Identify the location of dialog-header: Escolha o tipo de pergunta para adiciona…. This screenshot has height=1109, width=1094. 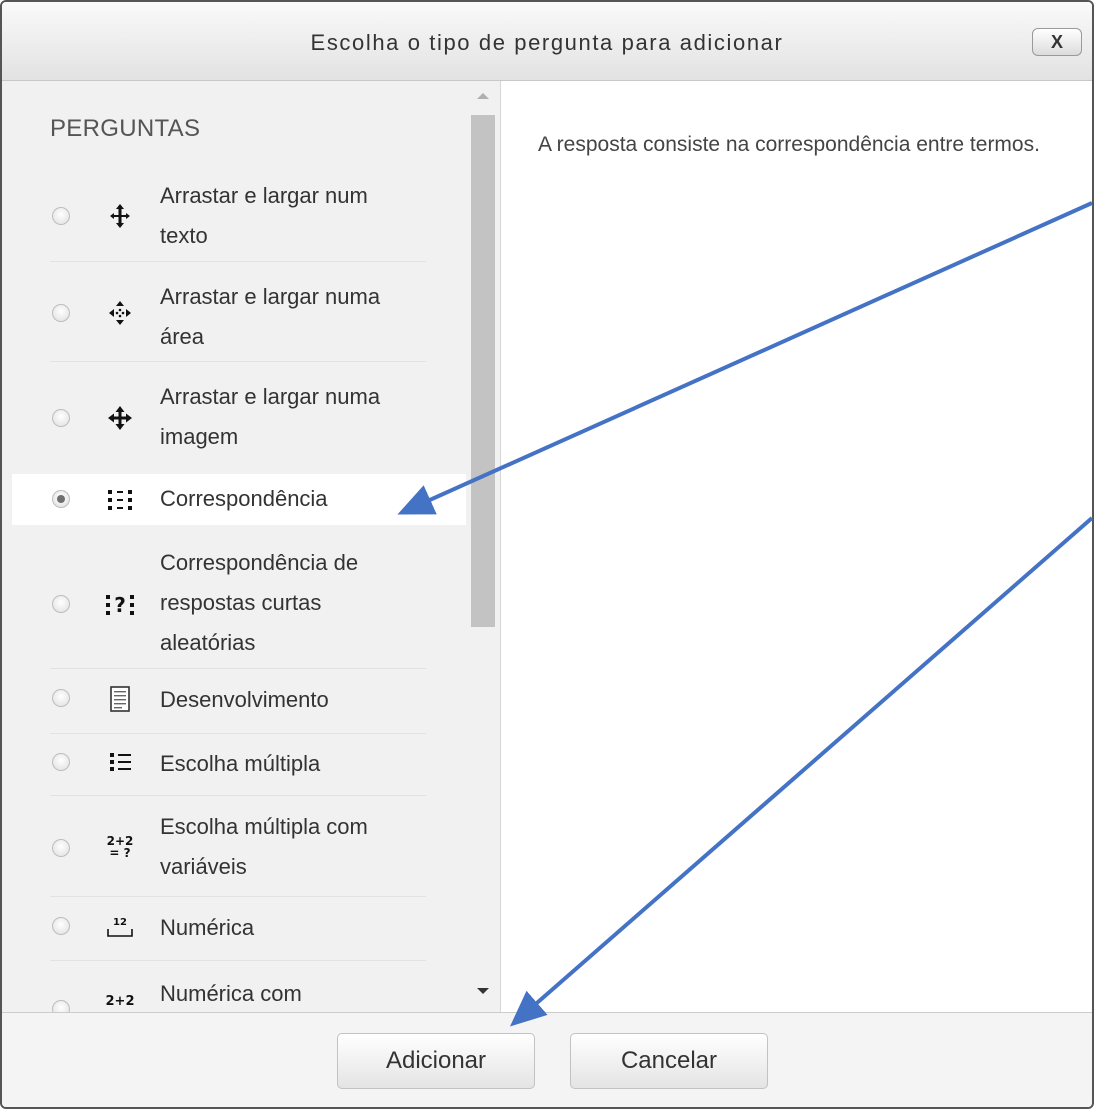
(547, 41).